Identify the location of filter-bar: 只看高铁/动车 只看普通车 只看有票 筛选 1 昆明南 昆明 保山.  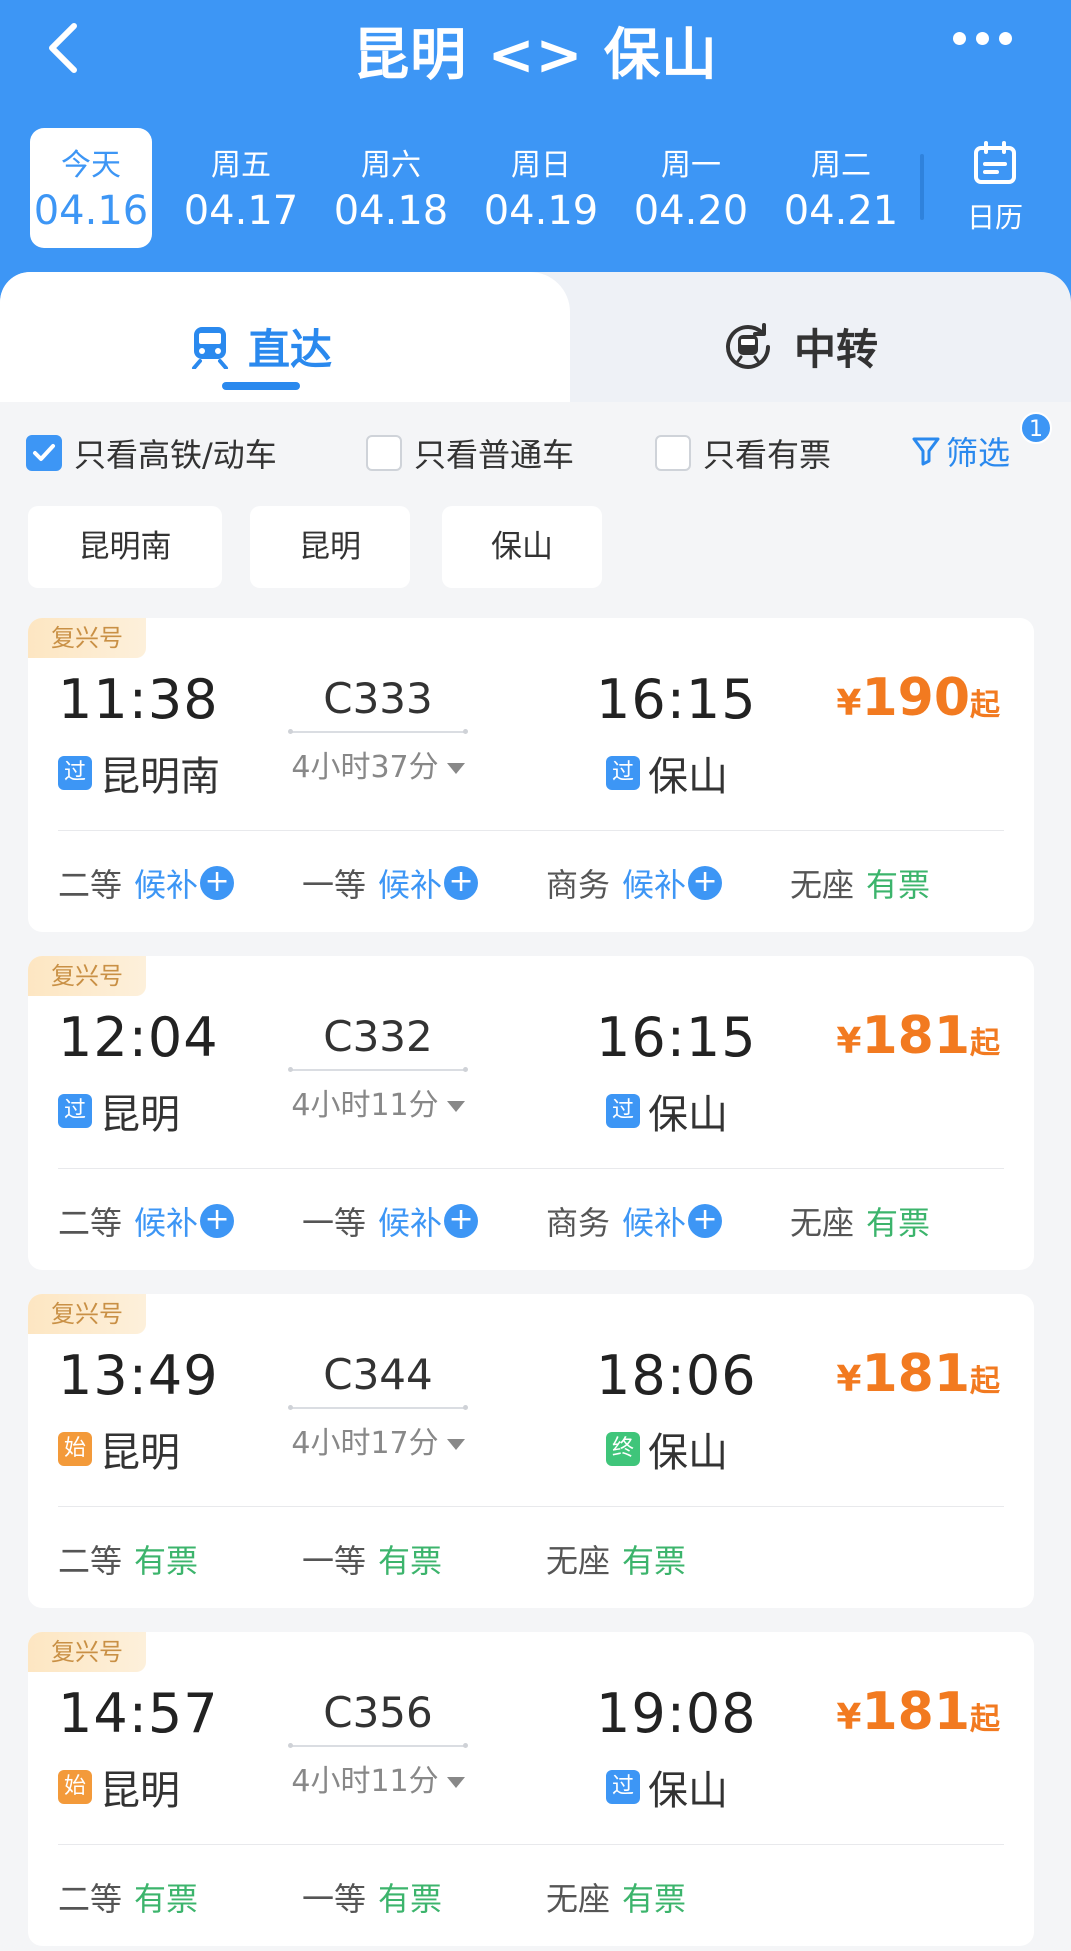
(535, 506).